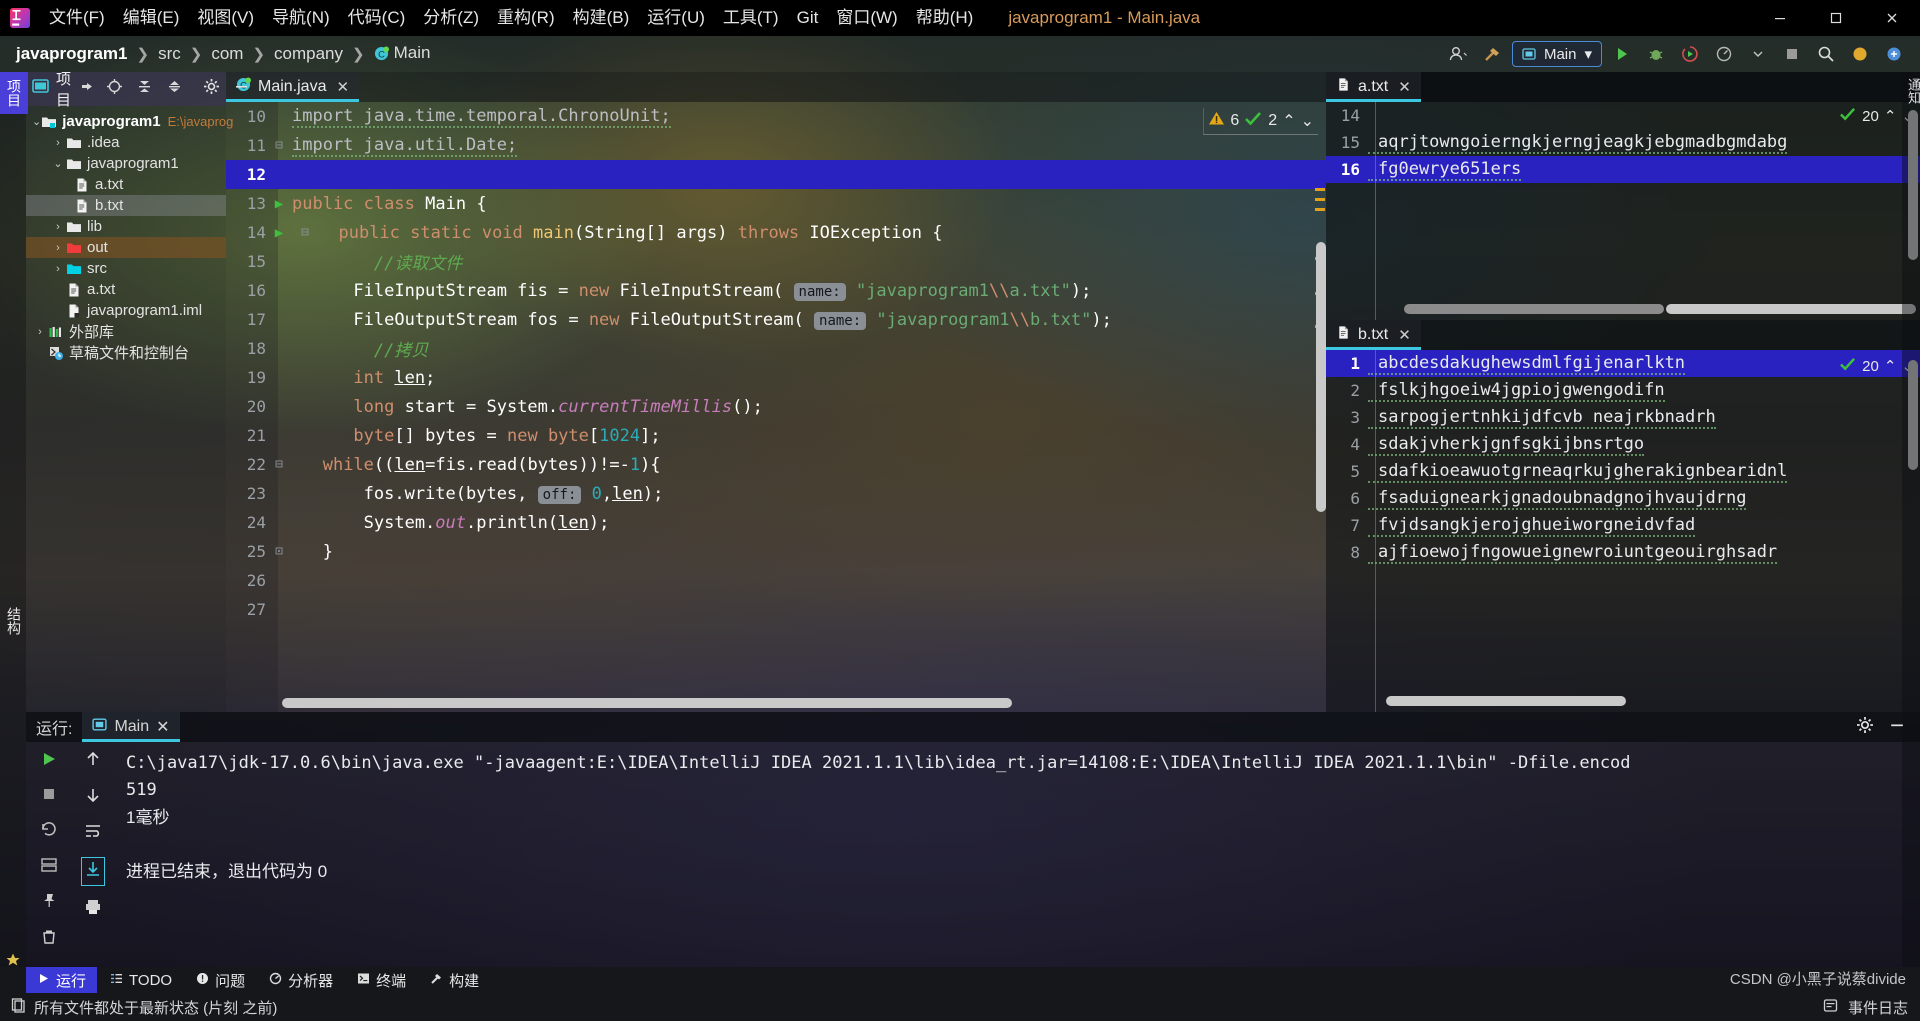 This screenshot has width=1920, height=1021. What do you see at coordinates (1622, 54) in the screenshot?
I see `run-button` at bounding box center [1622, 54].